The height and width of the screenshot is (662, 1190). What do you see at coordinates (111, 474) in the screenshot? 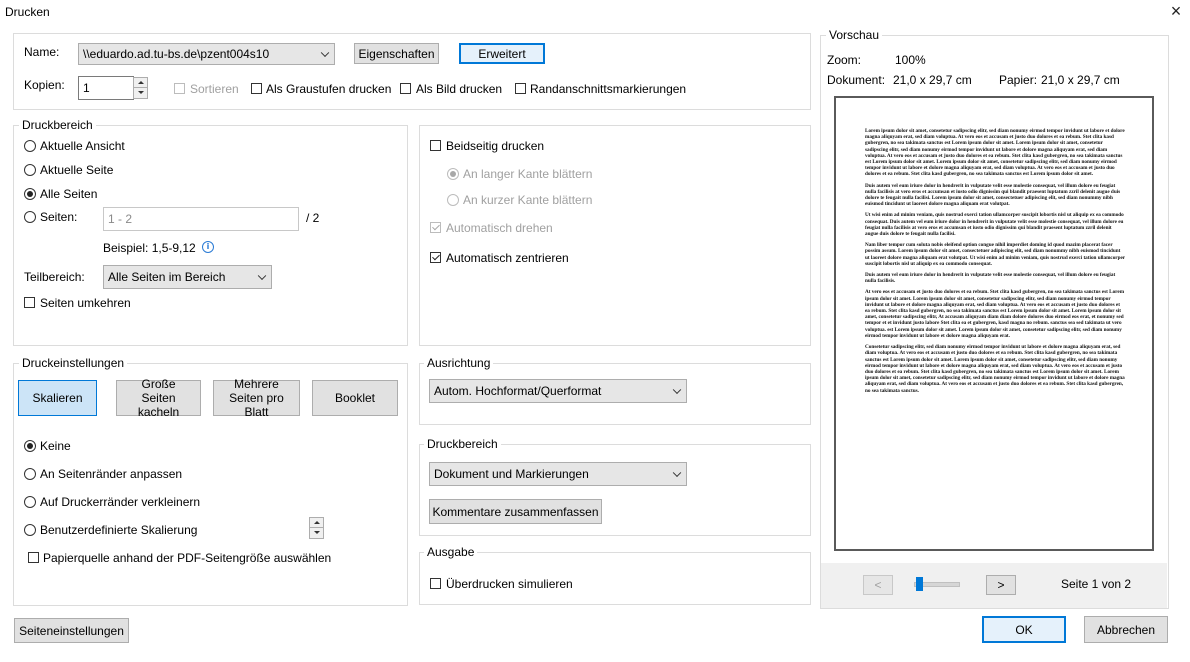
I see `scale-fit-label: An Seitenränder anpassen` at bounding box center [111, 474].